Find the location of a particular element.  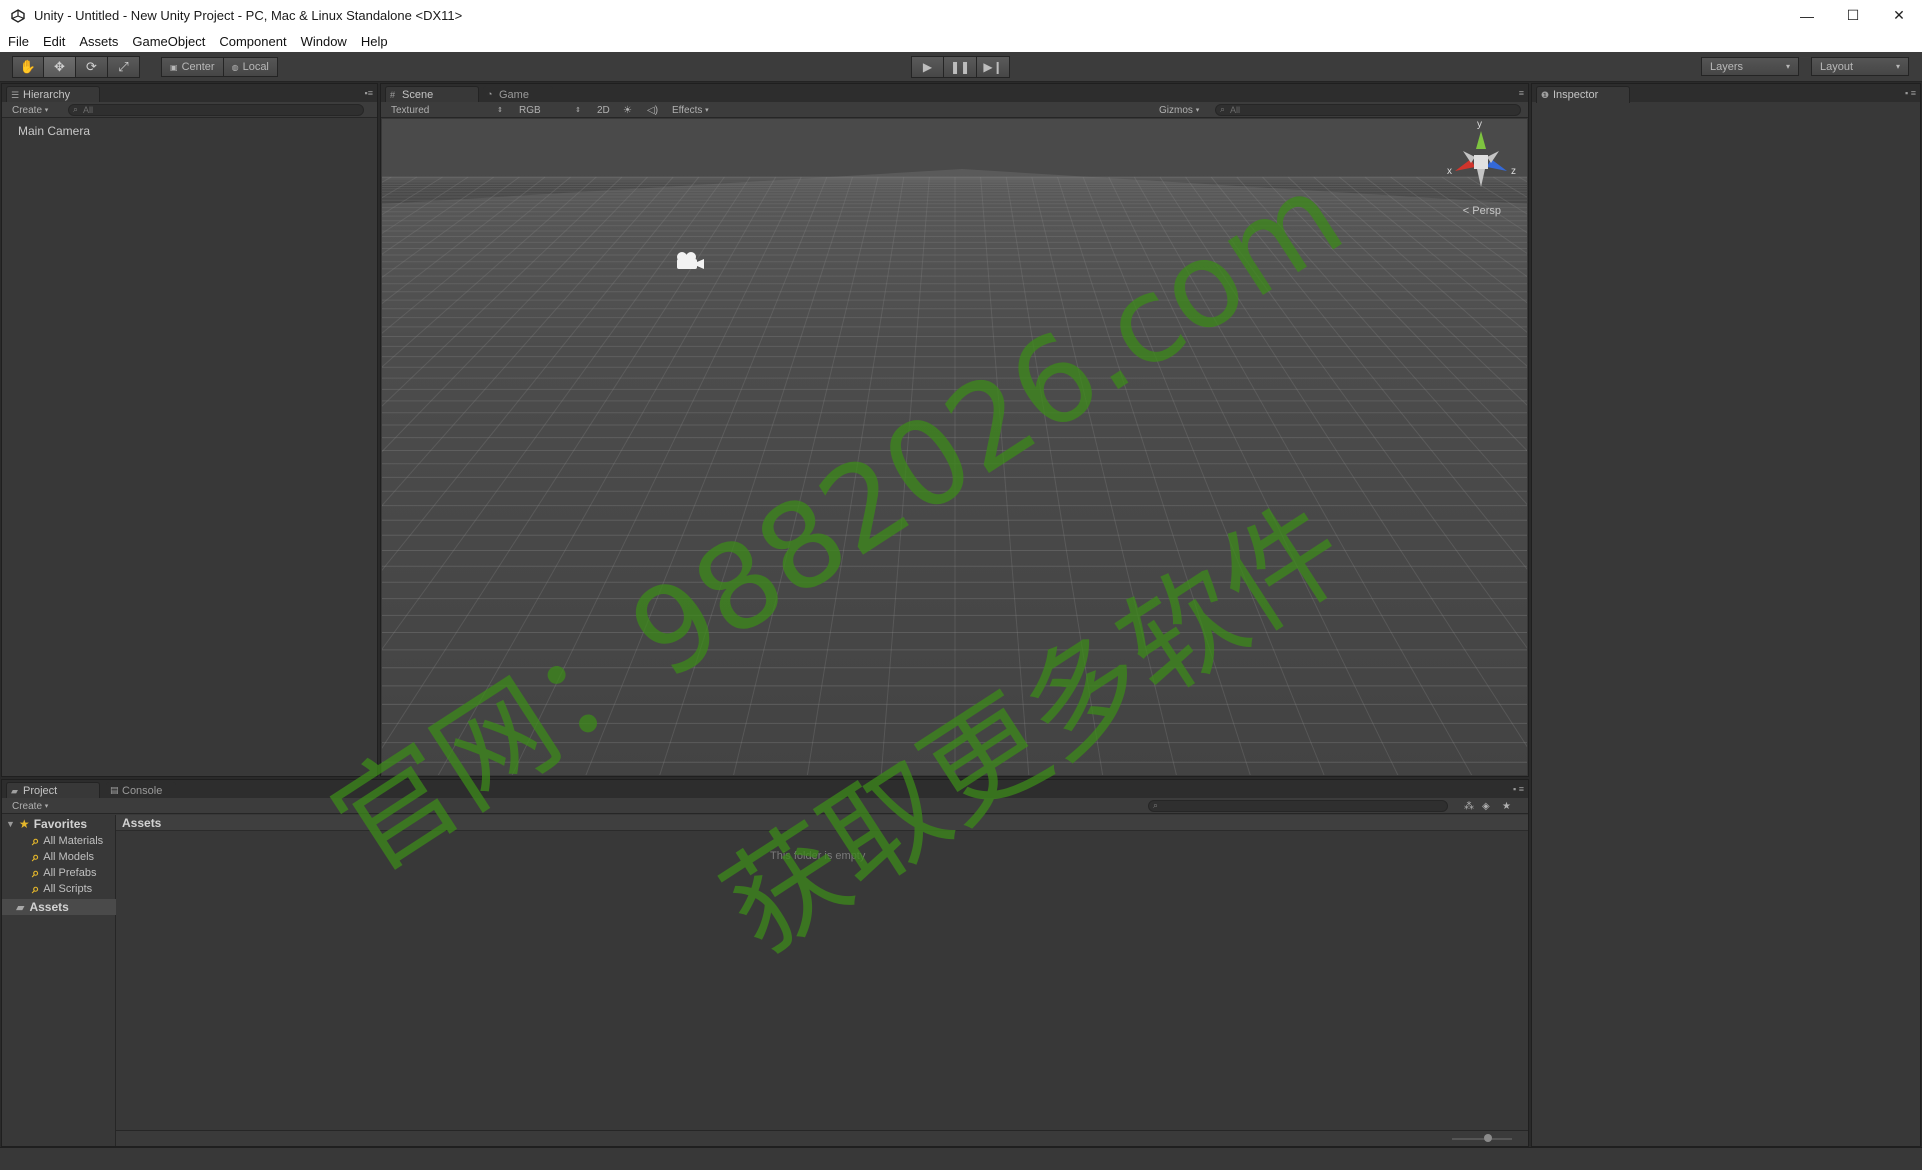

console-icon: ▤ is located at coordinates (114, 790).